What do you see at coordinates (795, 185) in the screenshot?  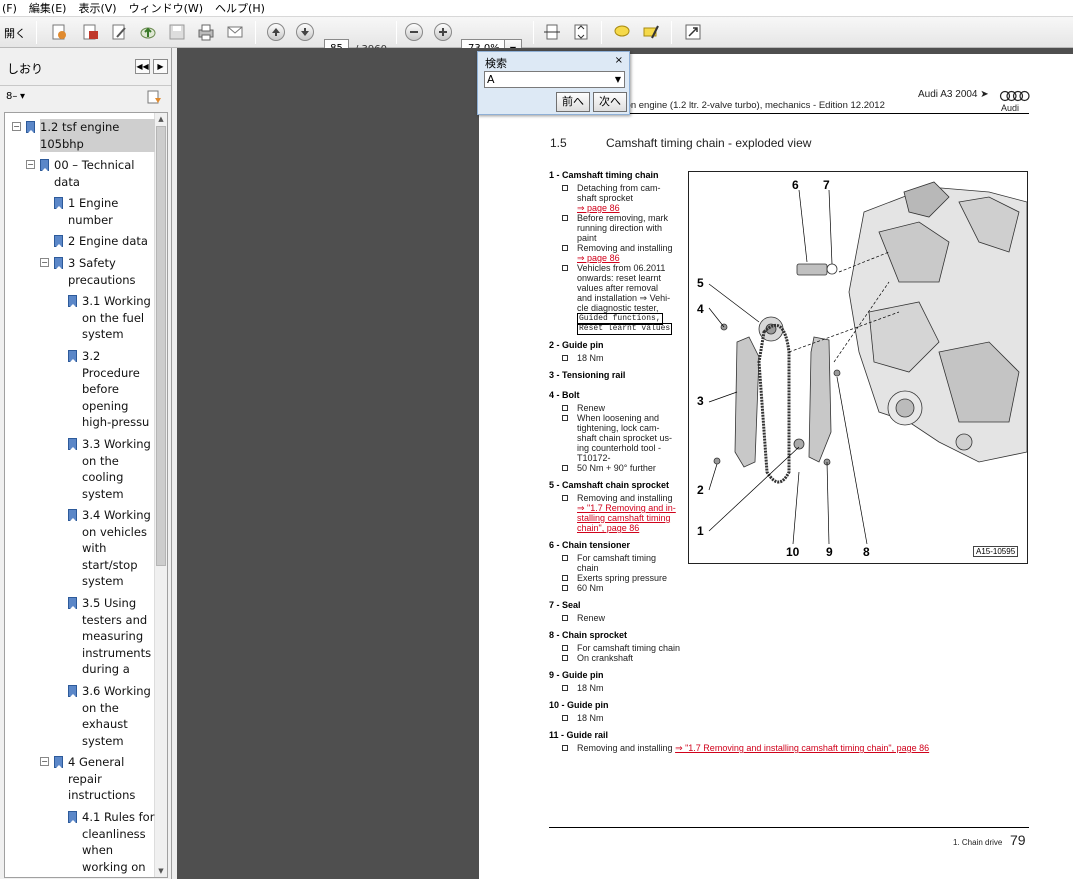 I see `callout-6: 6` at bounding box center [795, 185].